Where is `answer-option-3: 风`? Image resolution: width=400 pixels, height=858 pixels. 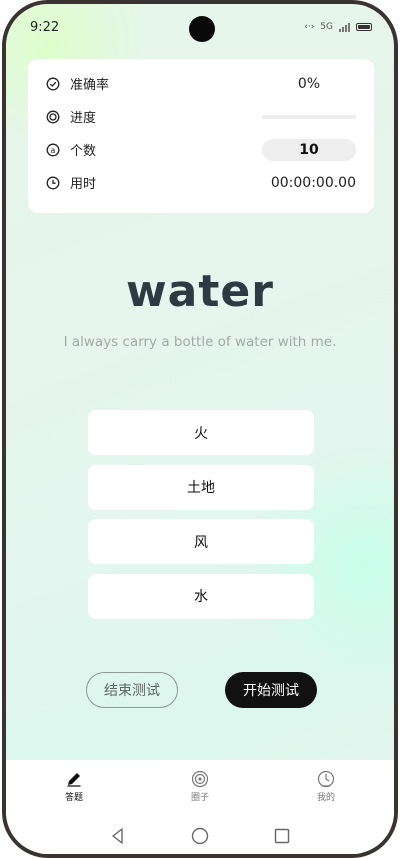 answer-option-3: 风 is located at coordinates (201, 541).